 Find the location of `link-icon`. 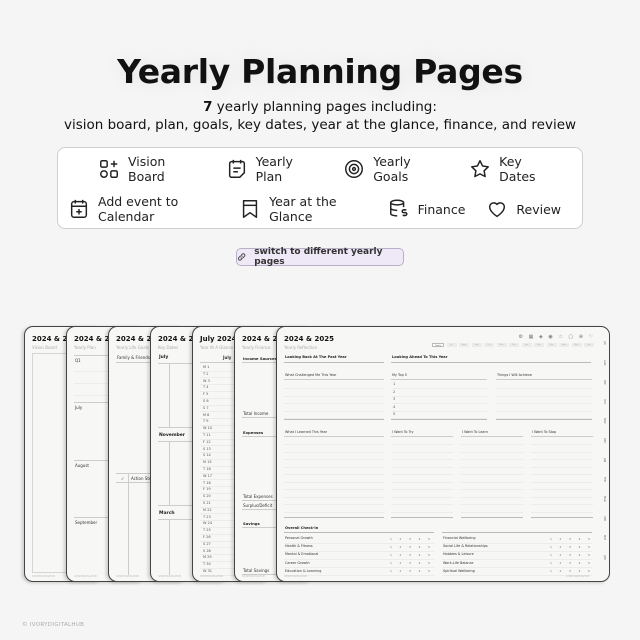

link-icon is located at coordinates (241, 257).